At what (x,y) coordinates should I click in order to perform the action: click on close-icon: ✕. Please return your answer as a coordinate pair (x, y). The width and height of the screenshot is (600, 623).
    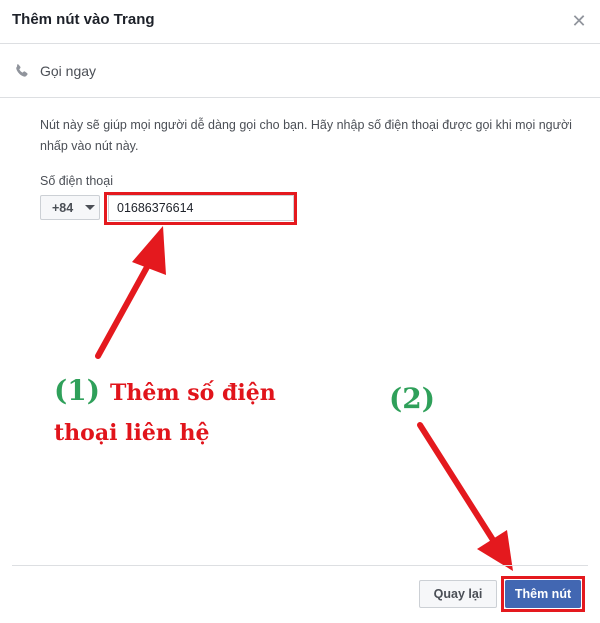
    Looking at the image, I should click on (579, 21).